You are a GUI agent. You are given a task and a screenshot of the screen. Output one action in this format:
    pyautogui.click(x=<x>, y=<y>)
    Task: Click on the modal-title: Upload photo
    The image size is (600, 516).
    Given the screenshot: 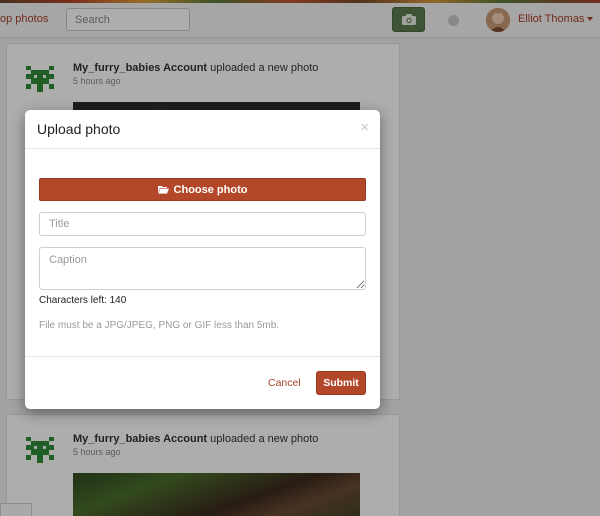 What is the action you would take?
    pyautogui.click(x=79, y=129)
    